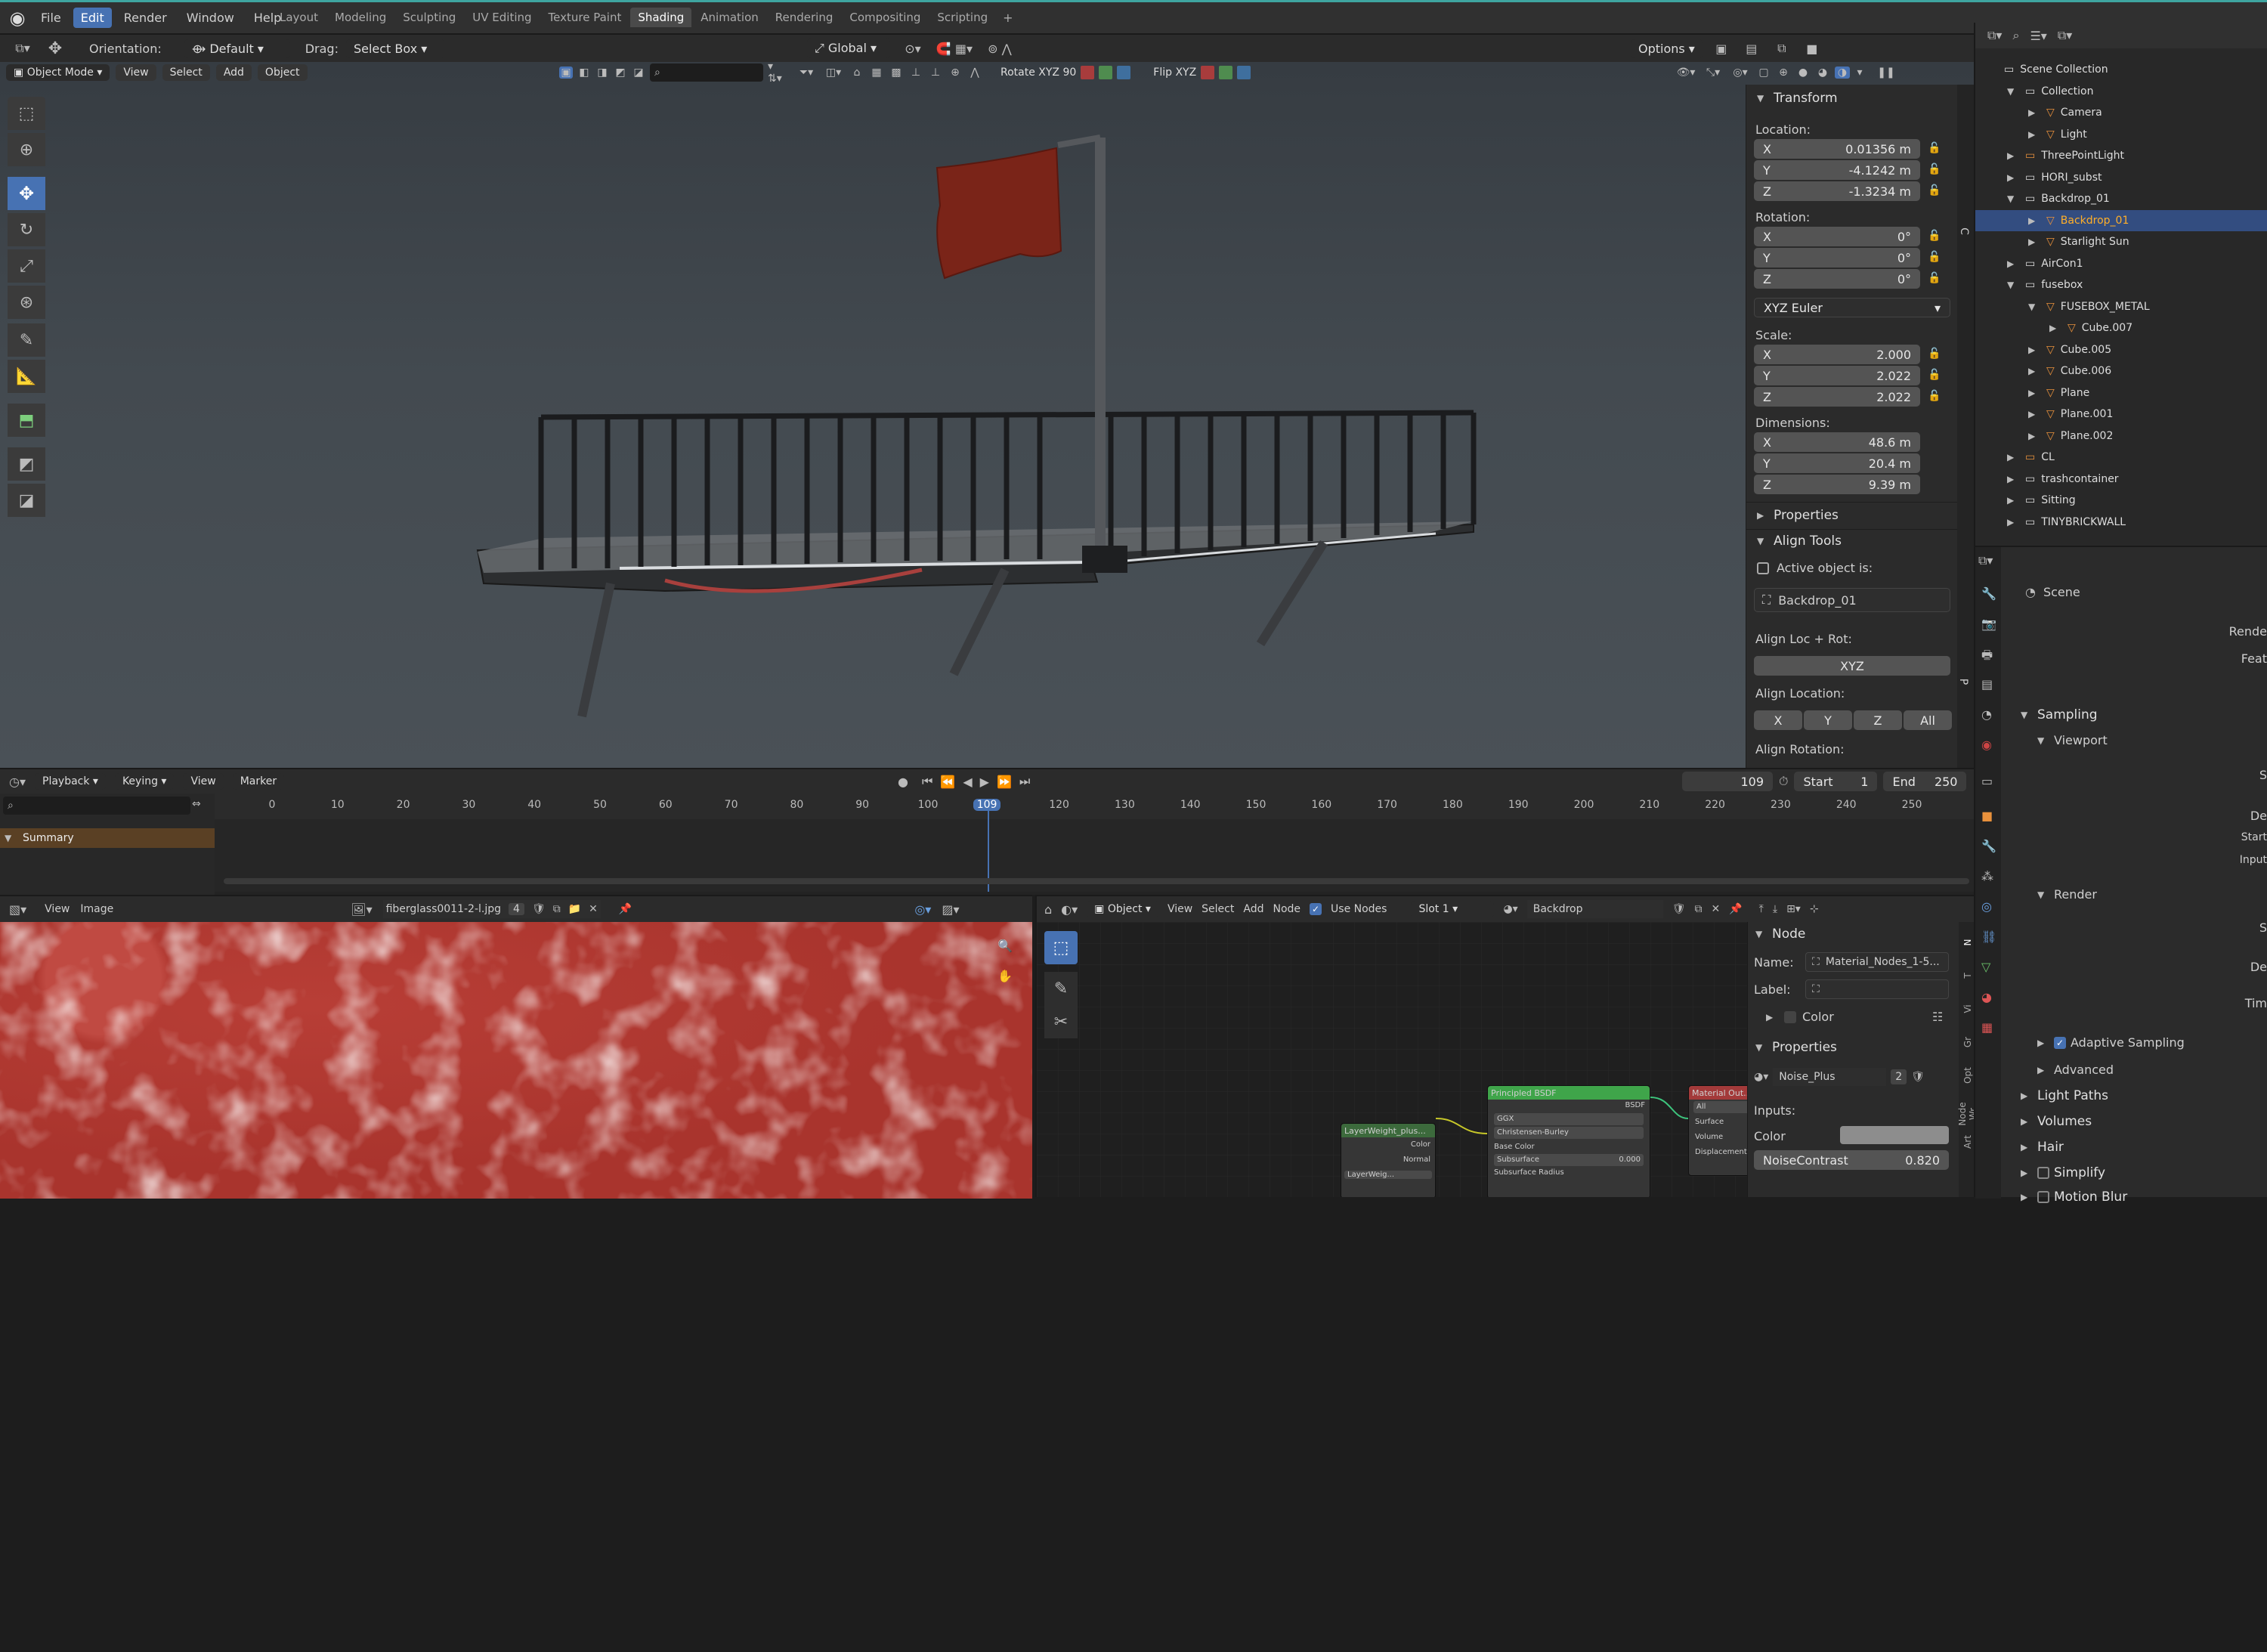  Describe the element at coordinates (516, 1060) in the screenshot. I see `fiberglass-texture-image` at that location.